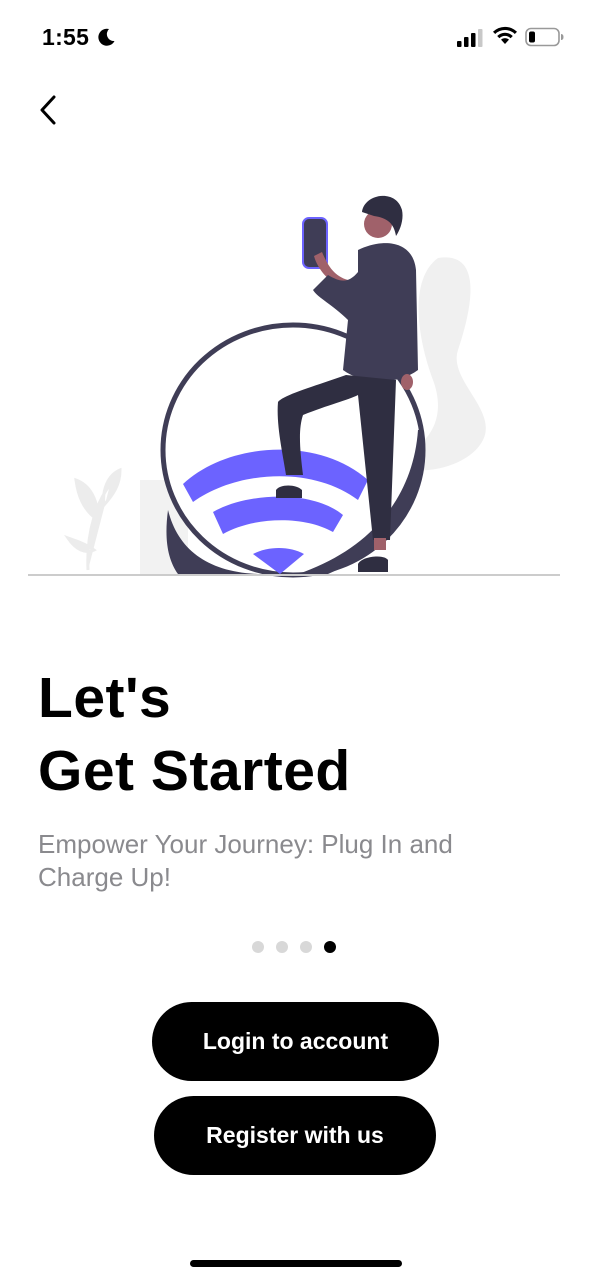 Image resolution: width=591 pixels, height=1280 pixels. What do you see at coordinates (296, 1263) in the screenshot?
I see `home-indicator` at bounding box center [296, 1263].